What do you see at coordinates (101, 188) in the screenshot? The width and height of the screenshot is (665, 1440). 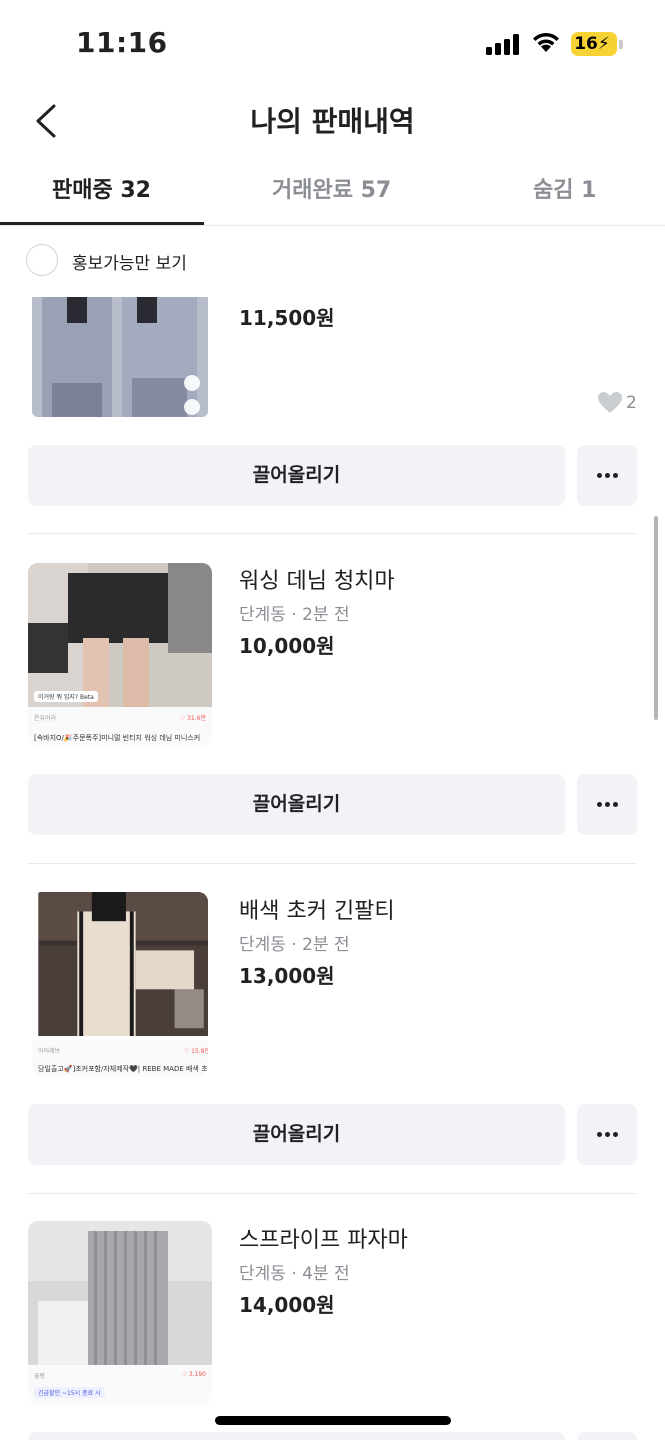 I see `tab-on-sale: 판매중 32` at bounding box center [101, 188].